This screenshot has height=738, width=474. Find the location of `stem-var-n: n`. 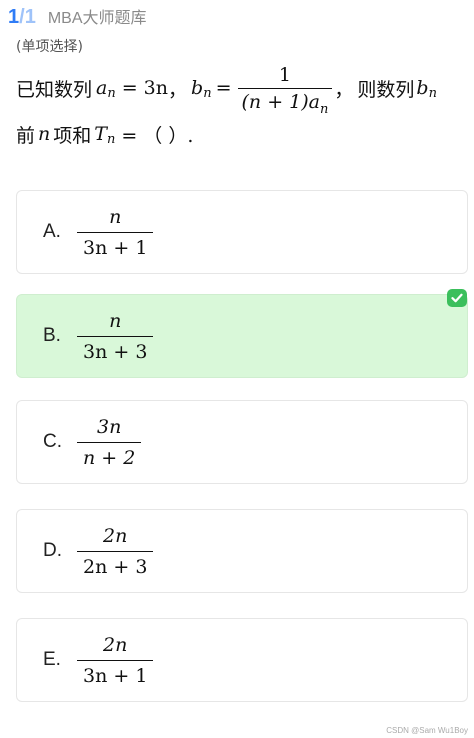

stem-var-n: n is located at coordinates (44, 134).